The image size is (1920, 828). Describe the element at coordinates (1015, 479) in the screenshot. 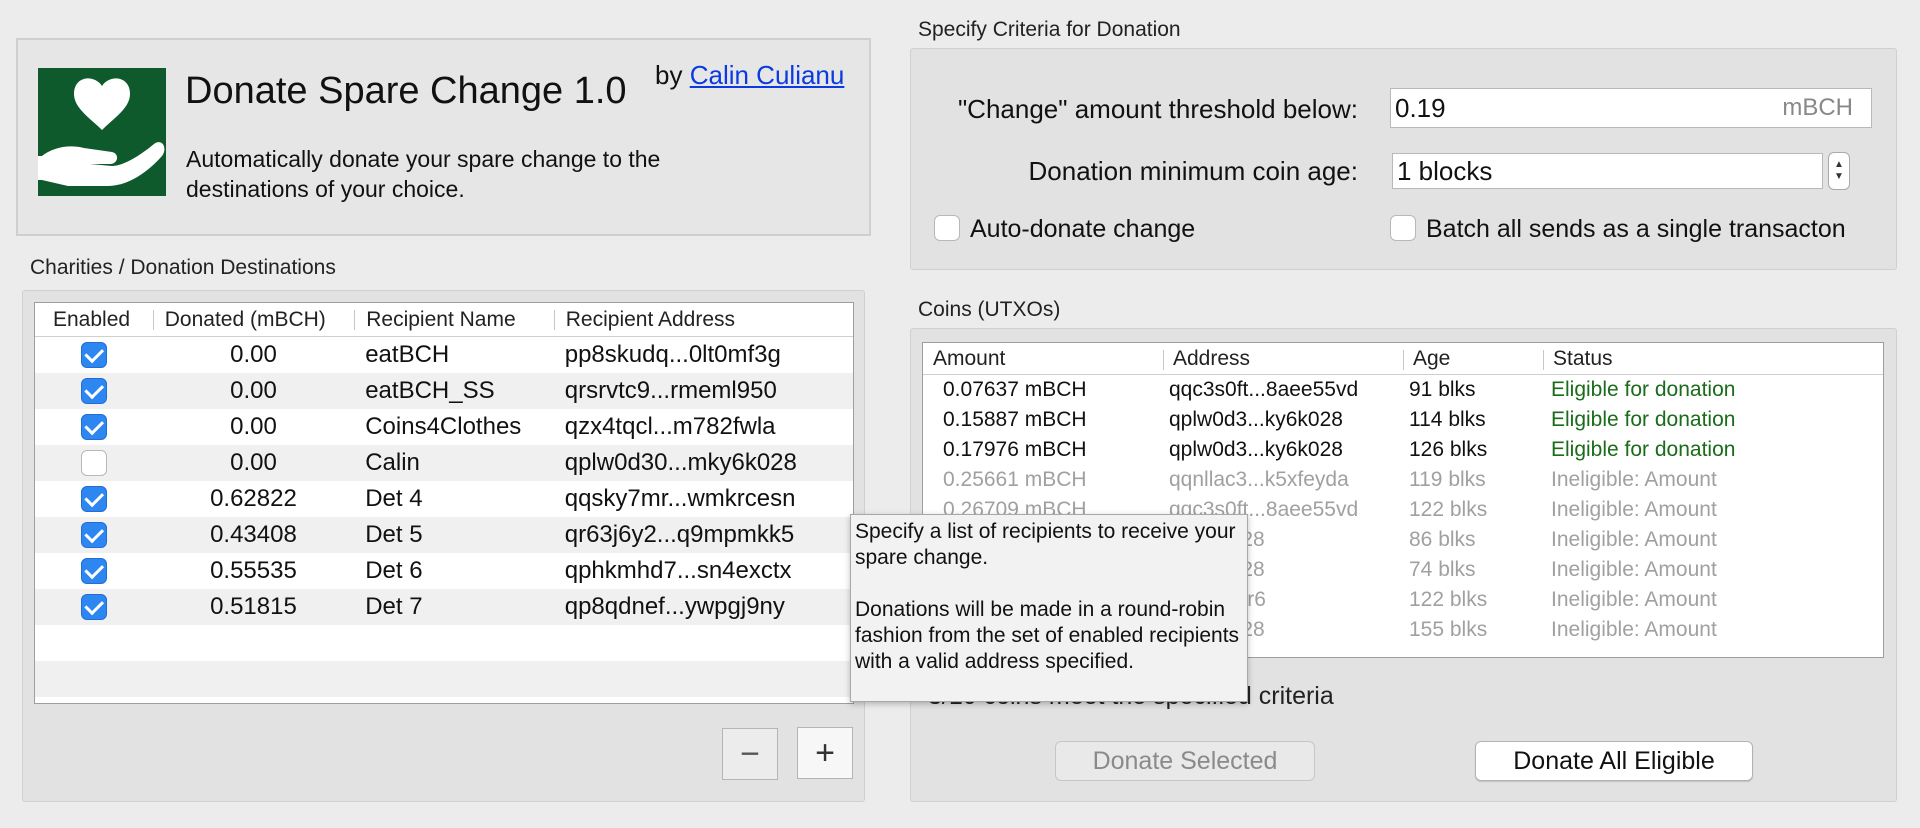

I see `coin-amount: 0.25661 mBCH` at that location.